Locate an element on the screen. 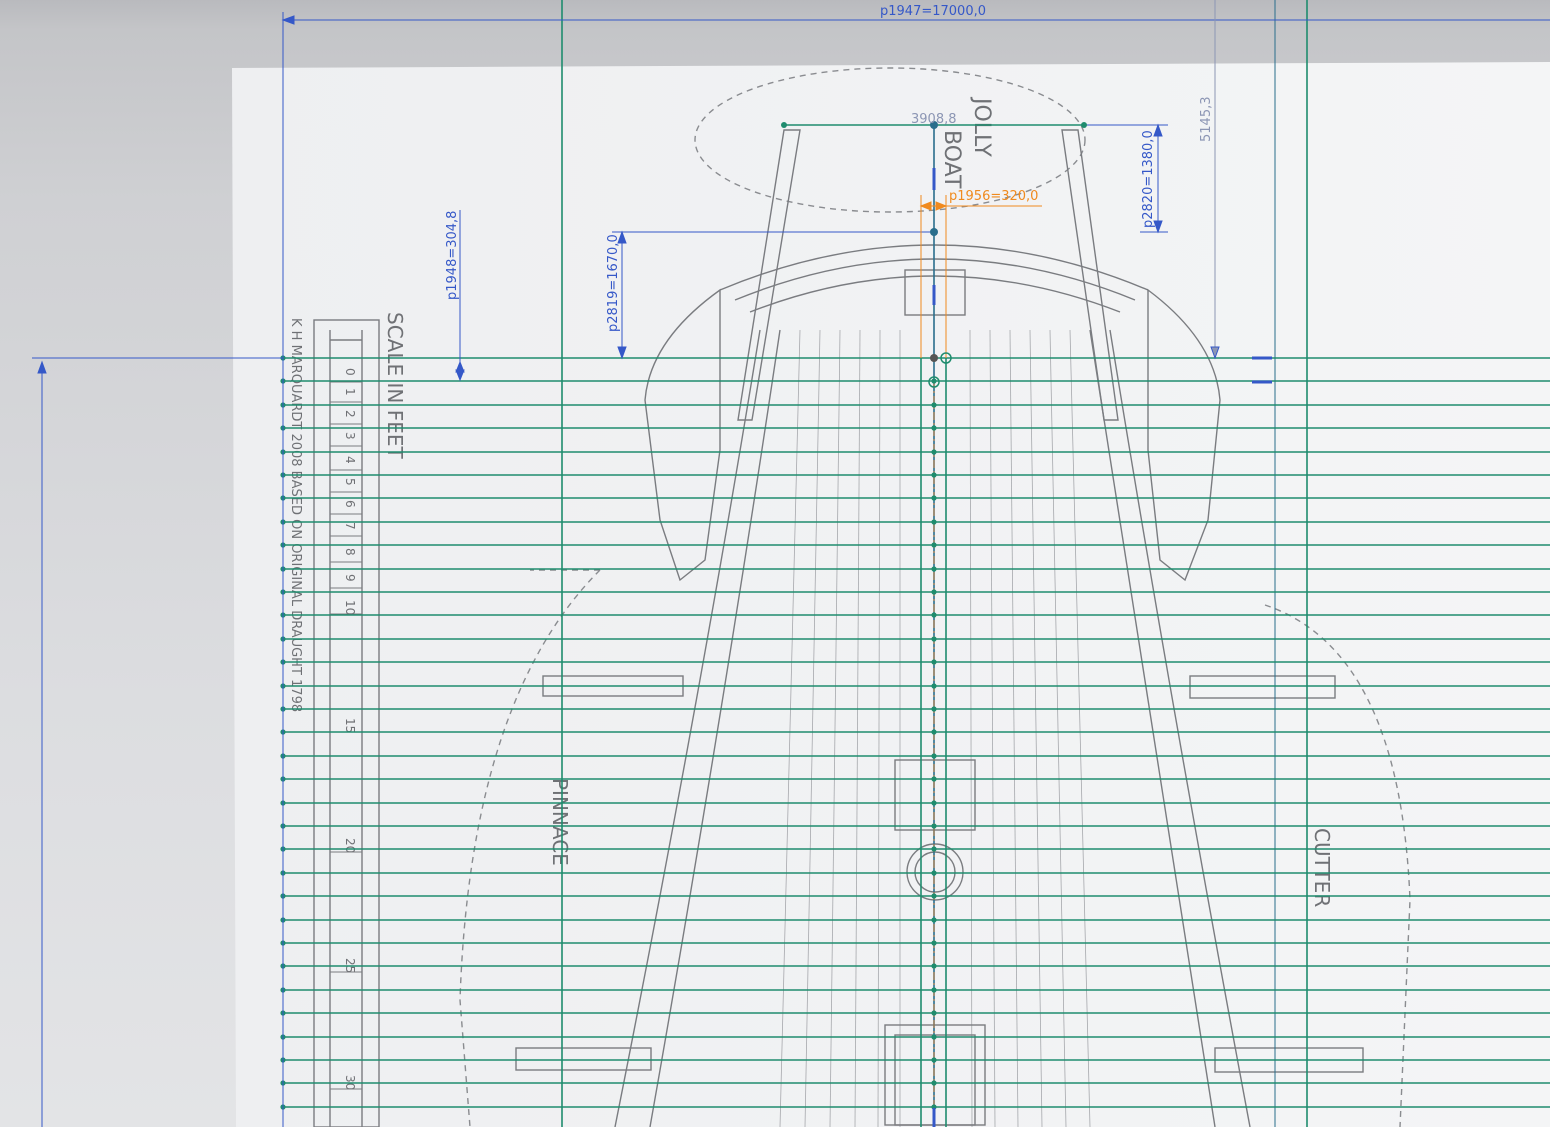 The image size is (1550, 1127). pinnace-label: PINNACE is located at coordinates (560, 822).